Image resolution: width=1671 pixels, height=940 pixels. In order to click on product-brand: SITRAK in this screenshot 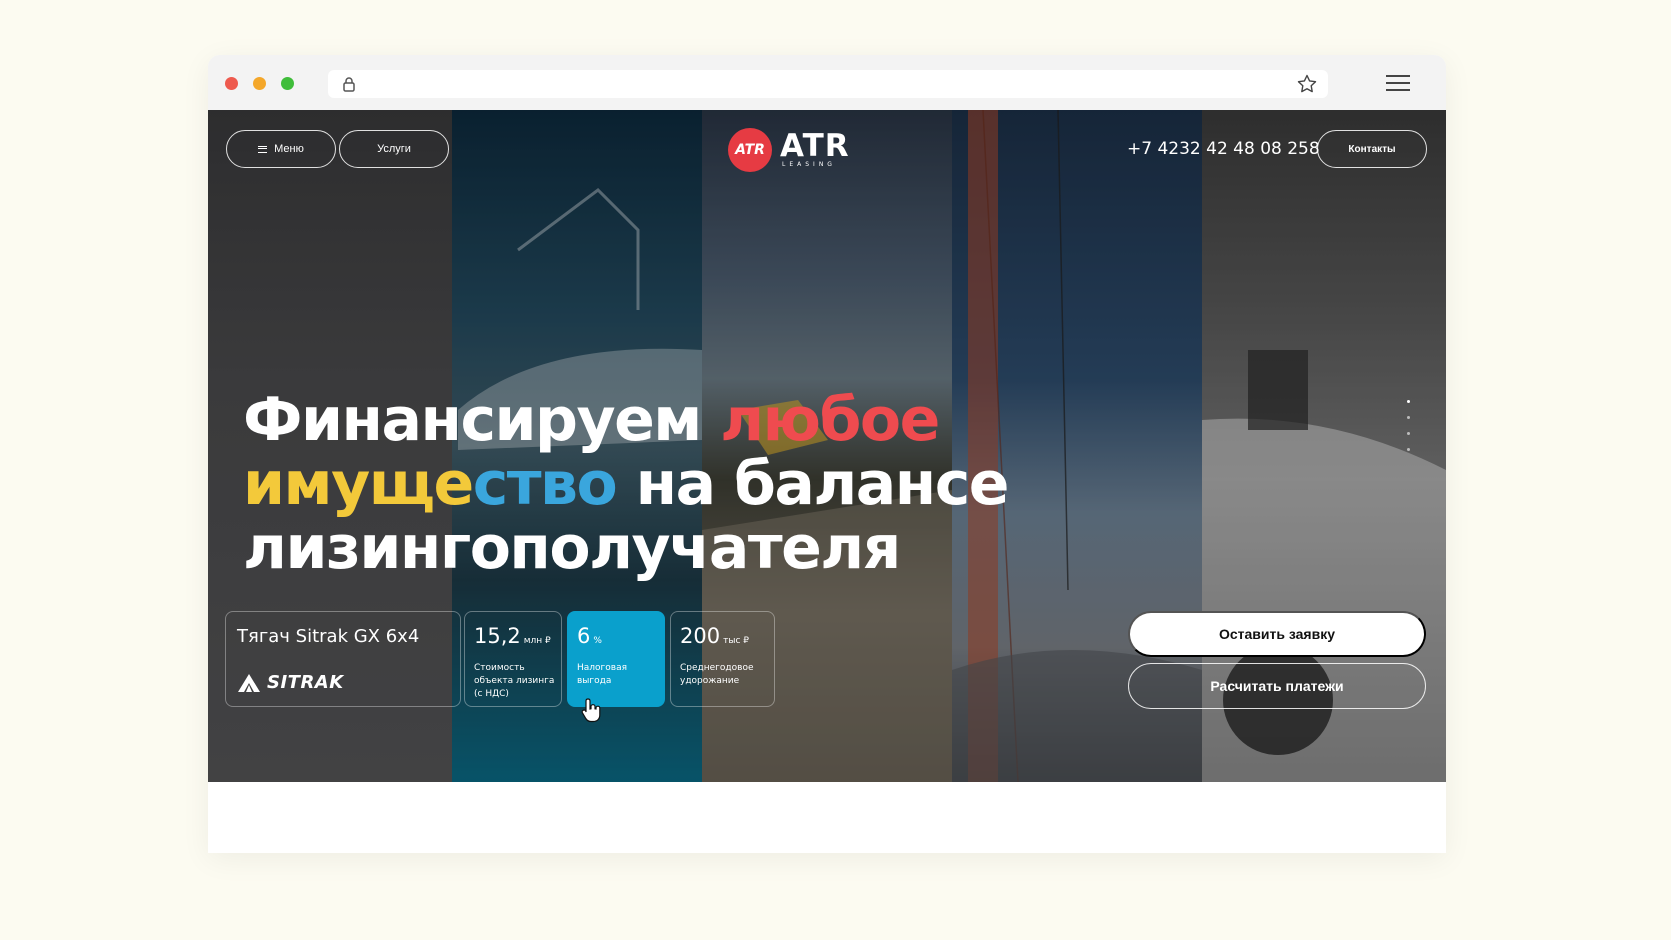, I will do `click(290, 682)`.